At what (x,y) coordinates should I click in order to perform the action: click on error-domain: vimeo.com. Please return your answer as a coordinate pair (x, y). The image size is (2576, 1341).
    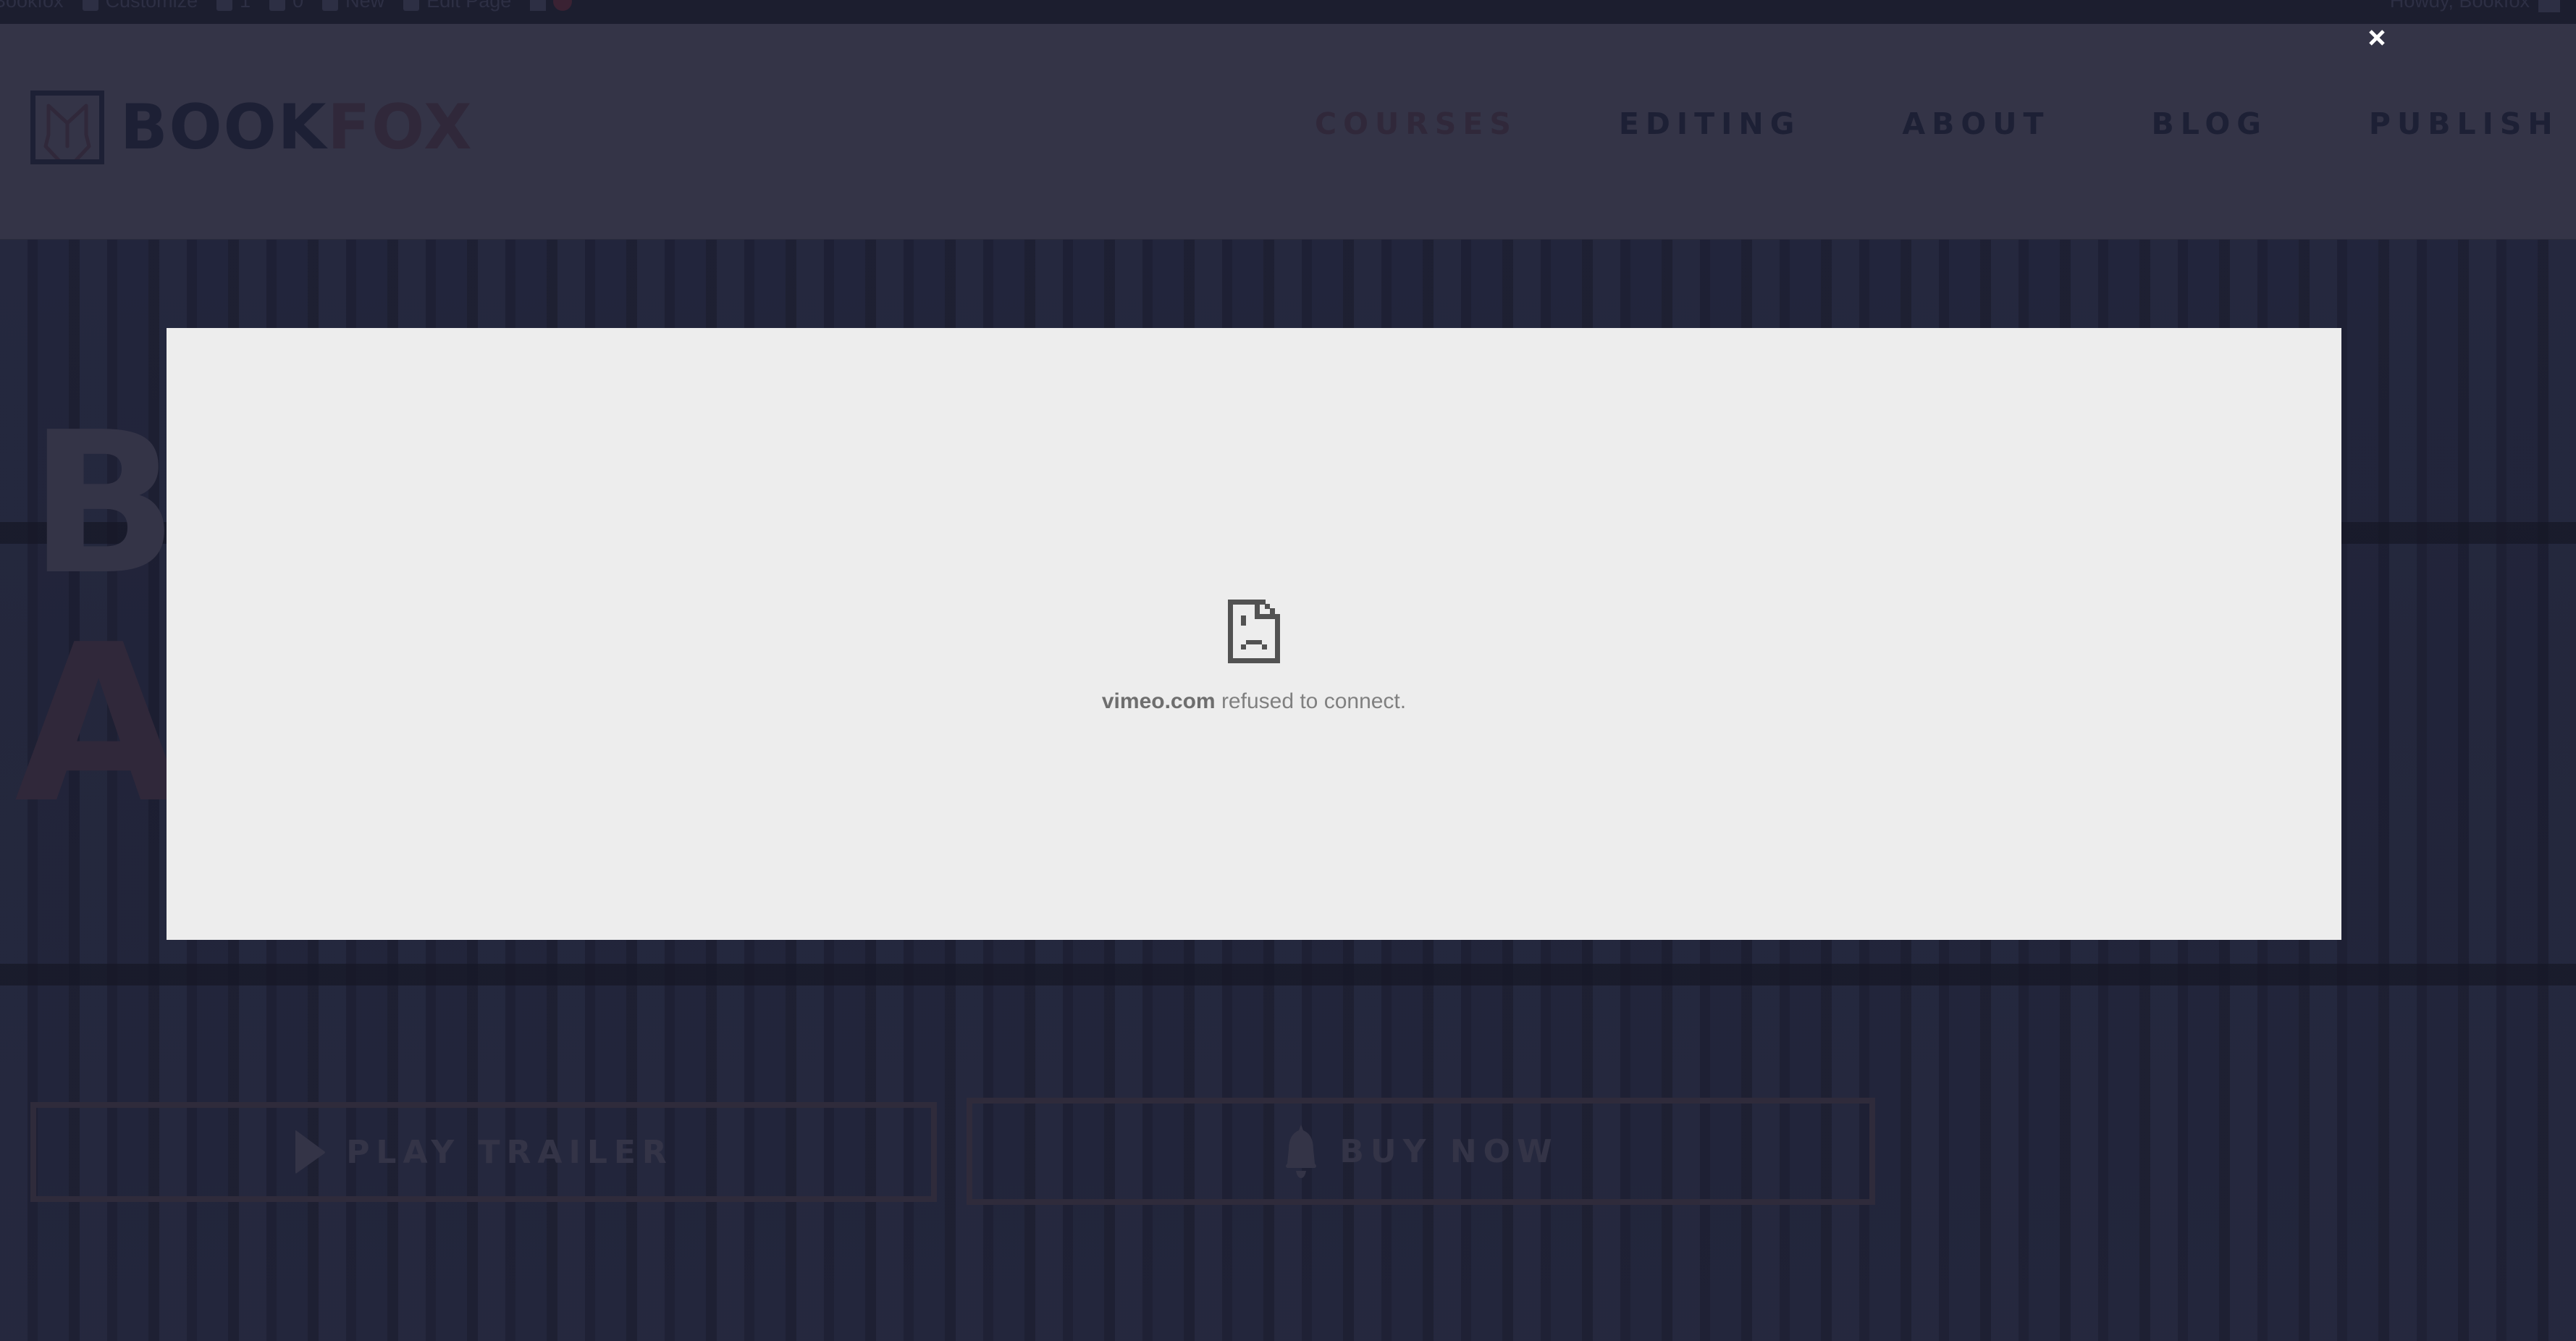
    Looking at the image, I should click on (1158, 701).